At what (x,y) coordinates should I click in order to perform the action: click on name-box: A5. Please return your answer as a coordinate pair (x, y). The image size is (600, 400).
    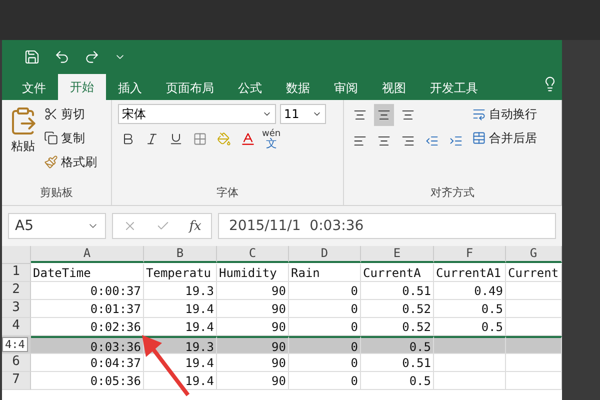
    Looking at the image, I should click on (57, 226).